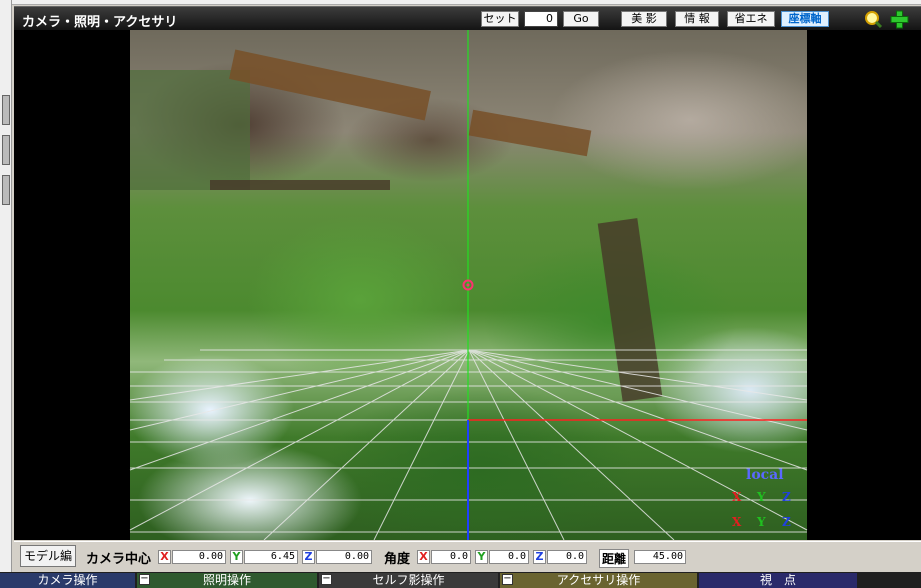  Describe the element at coordinates (199, 557) in the screenshot. I see `center-x-input: 0.00` at that location.